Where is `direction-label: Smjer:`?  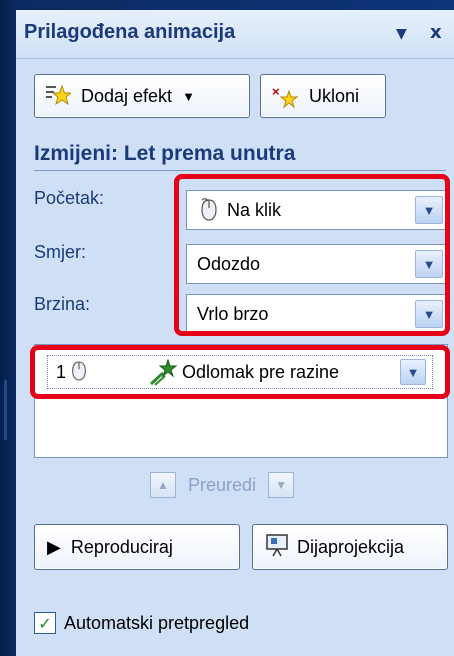 direction-label: Smjer: is located at coordinates (60, 252).